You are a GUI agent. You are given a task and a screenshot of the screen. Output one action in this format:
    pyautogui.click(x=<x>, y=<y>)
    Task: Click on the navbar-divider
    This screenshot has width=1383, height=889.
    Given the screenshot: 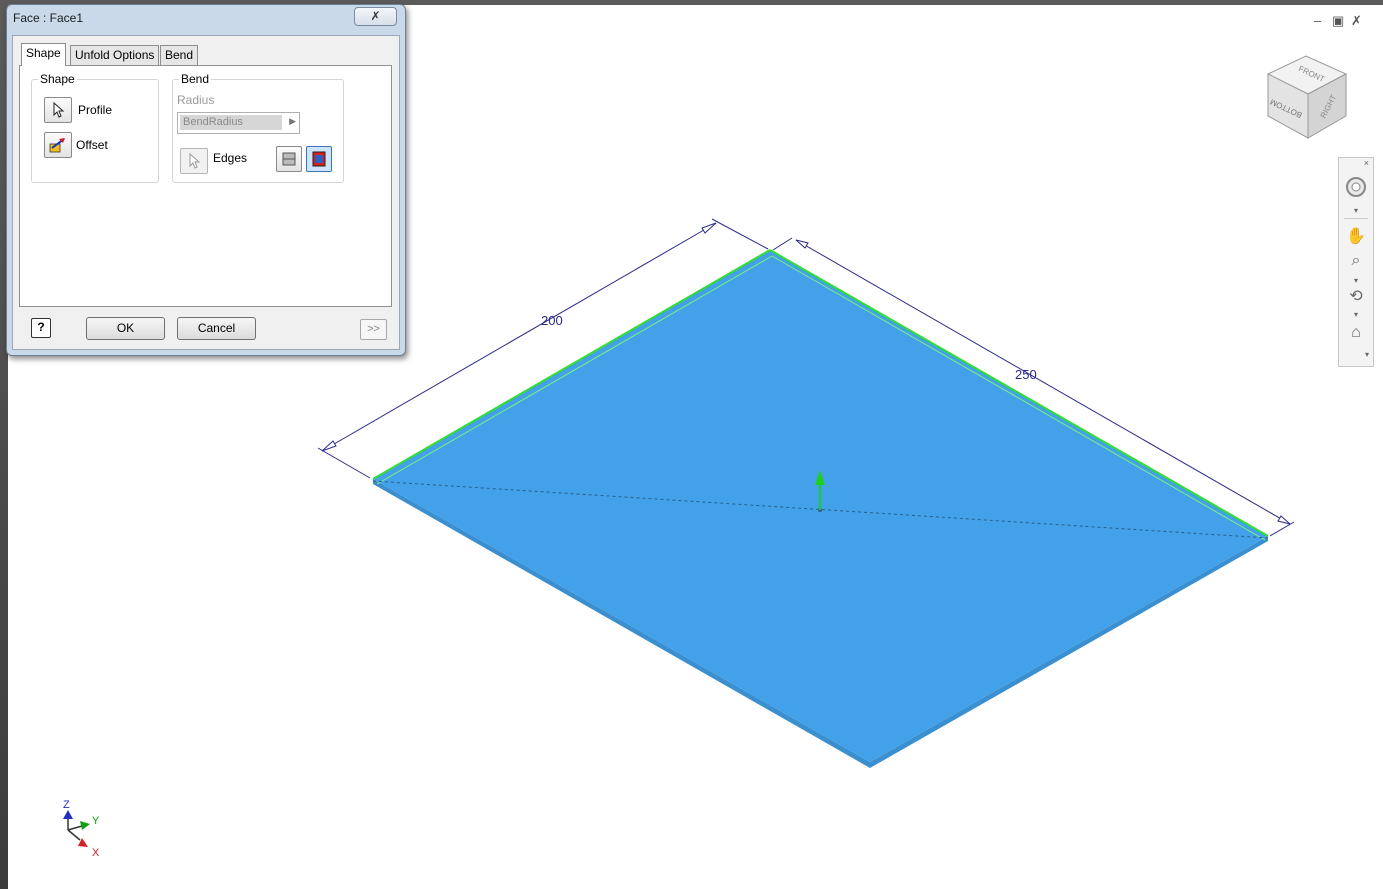 What is the action you would take?
    pyautogui.click(x=1356, y=218)
    